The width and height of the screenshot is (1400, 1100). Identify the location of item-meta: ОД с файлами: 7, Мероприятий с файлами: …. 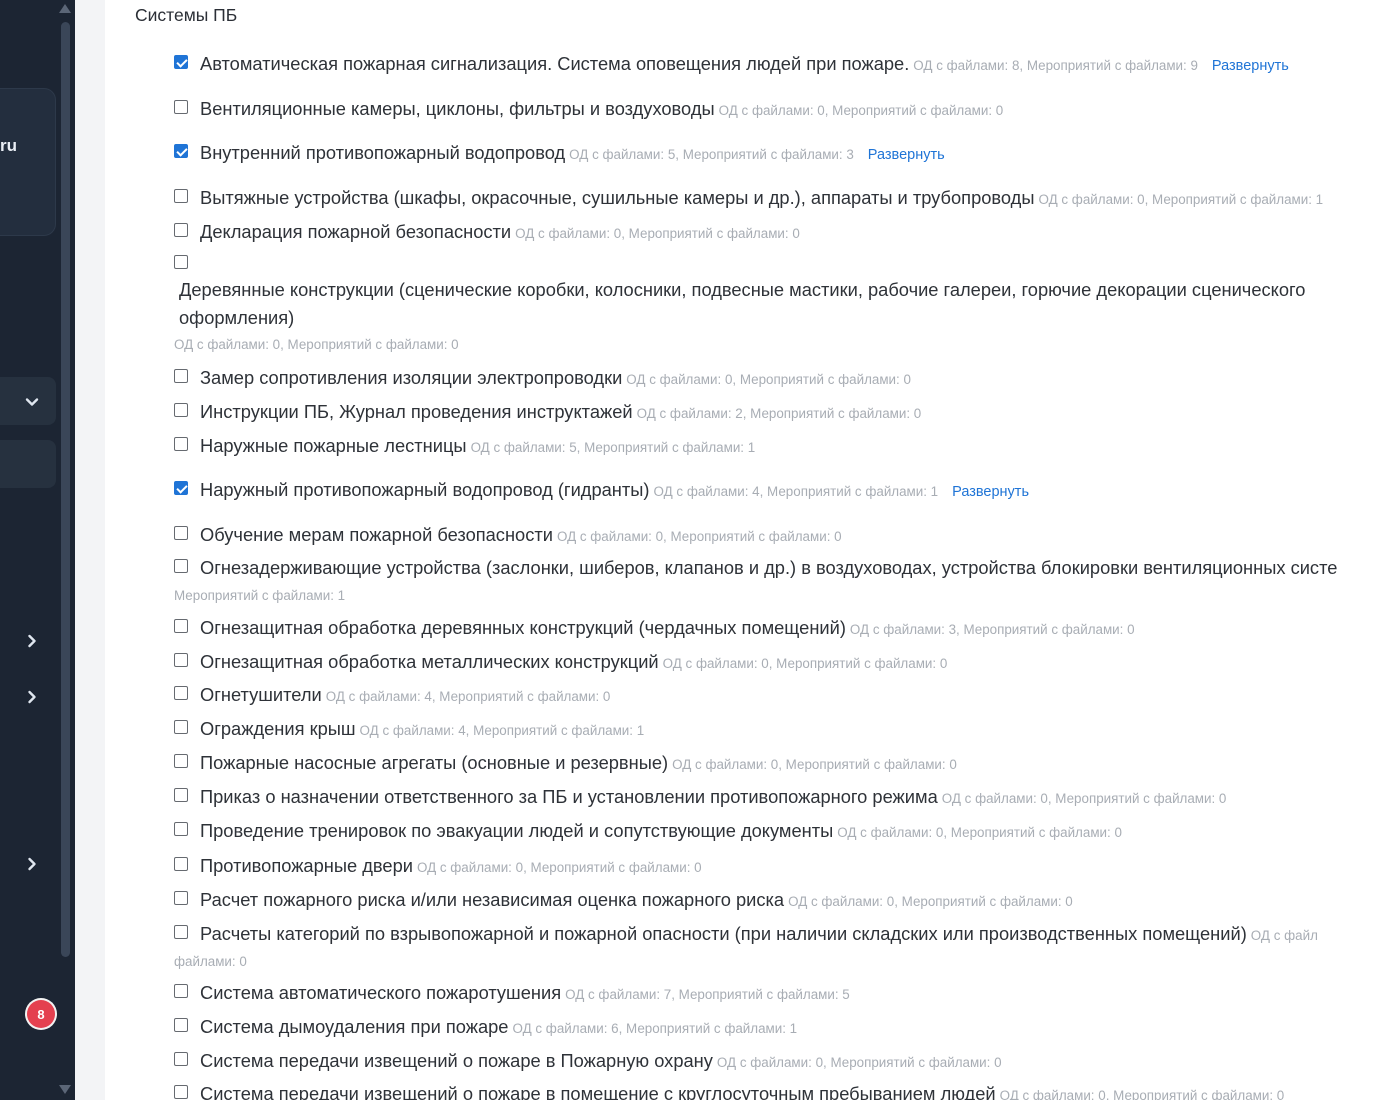
(707, 994).